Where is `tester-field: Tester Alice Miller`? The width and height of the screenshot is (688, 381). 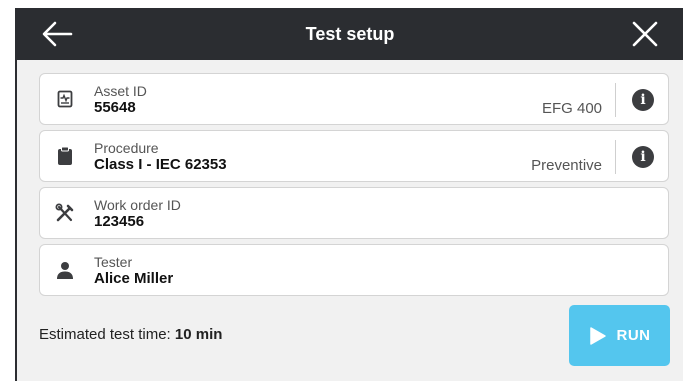 tester-field: Tester Alice Miller is located at coordinates (354, 270).